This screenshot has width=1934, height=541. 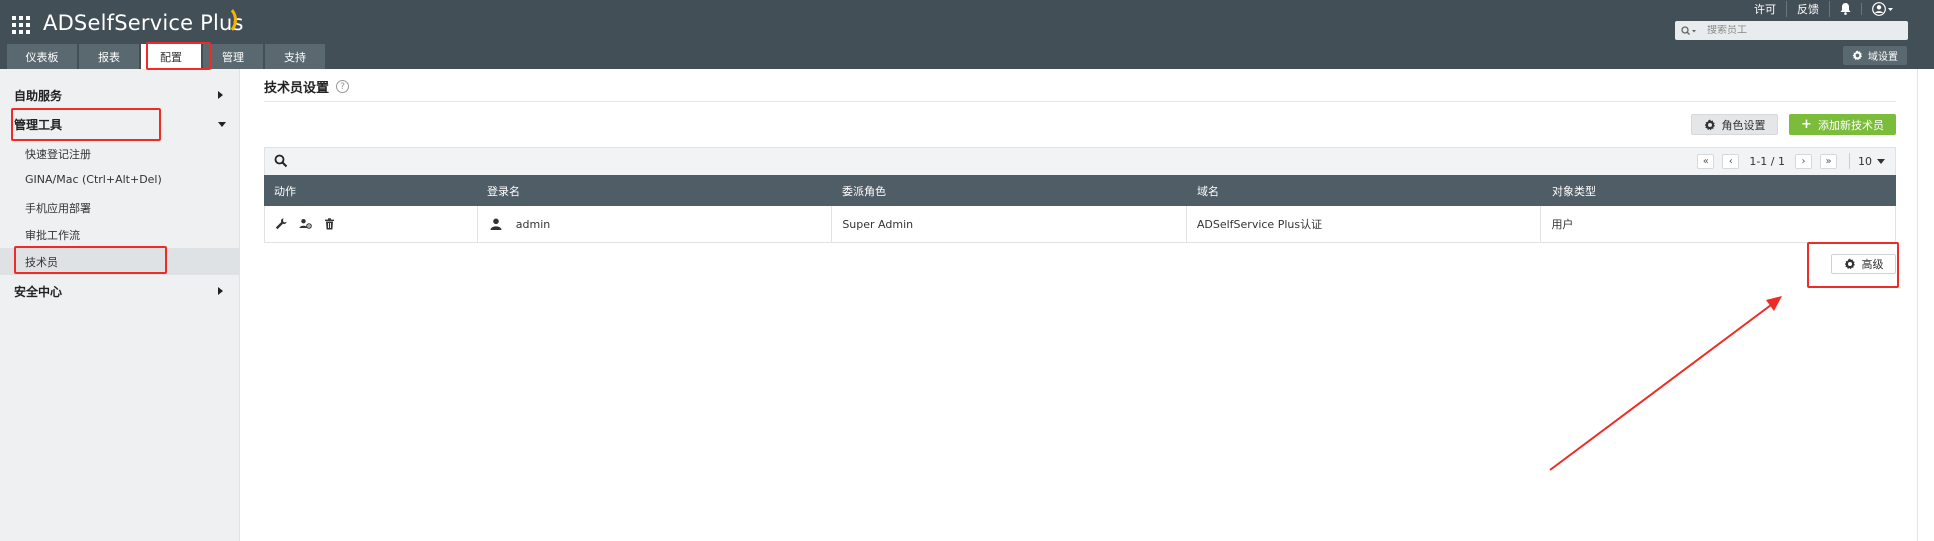 What do you see at coordinates (1743, 125) in the screenshot?
I see `role-settings-label: 角色设置` at bounding box center [1743, 125].